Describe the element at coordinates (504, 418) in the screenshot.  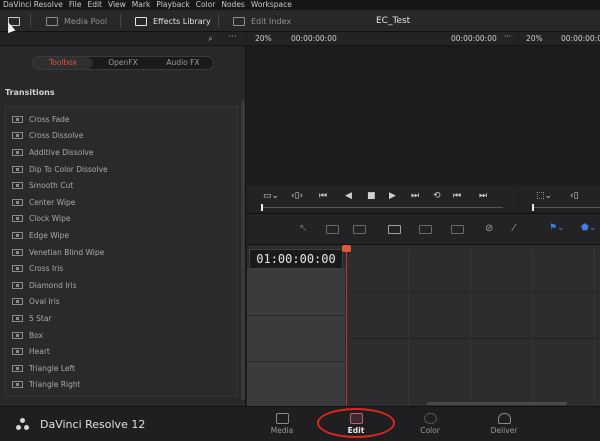
I see `deliver-page-icon` at that location.